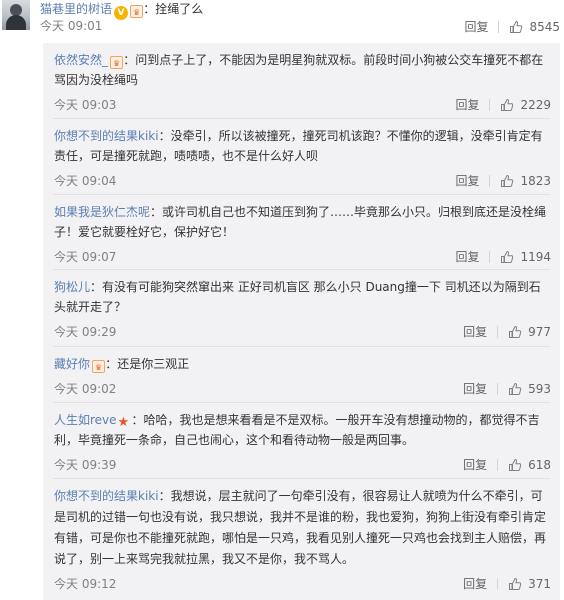 Image resolution: width=564 pixels, height=600 pixels. What do you see at coordinates (302, 584) in the screenshot?
I see `reply-meta: 今天 09:12 回复 371` at bounding box center [302, 584].